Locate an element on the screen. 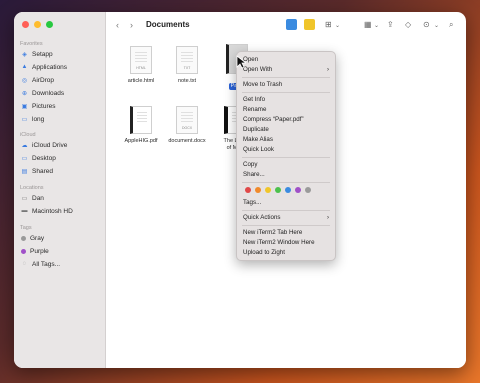 The width and height of the screenshot is (480, 383). tag-color-picker is located at coordinates (278, 190).